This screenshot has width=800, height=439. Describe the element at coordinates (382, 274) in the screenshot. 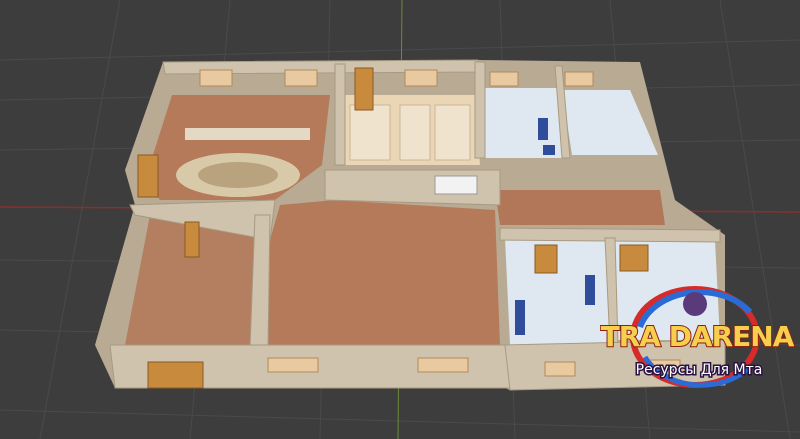

I see `main-hall-floor` at that location.